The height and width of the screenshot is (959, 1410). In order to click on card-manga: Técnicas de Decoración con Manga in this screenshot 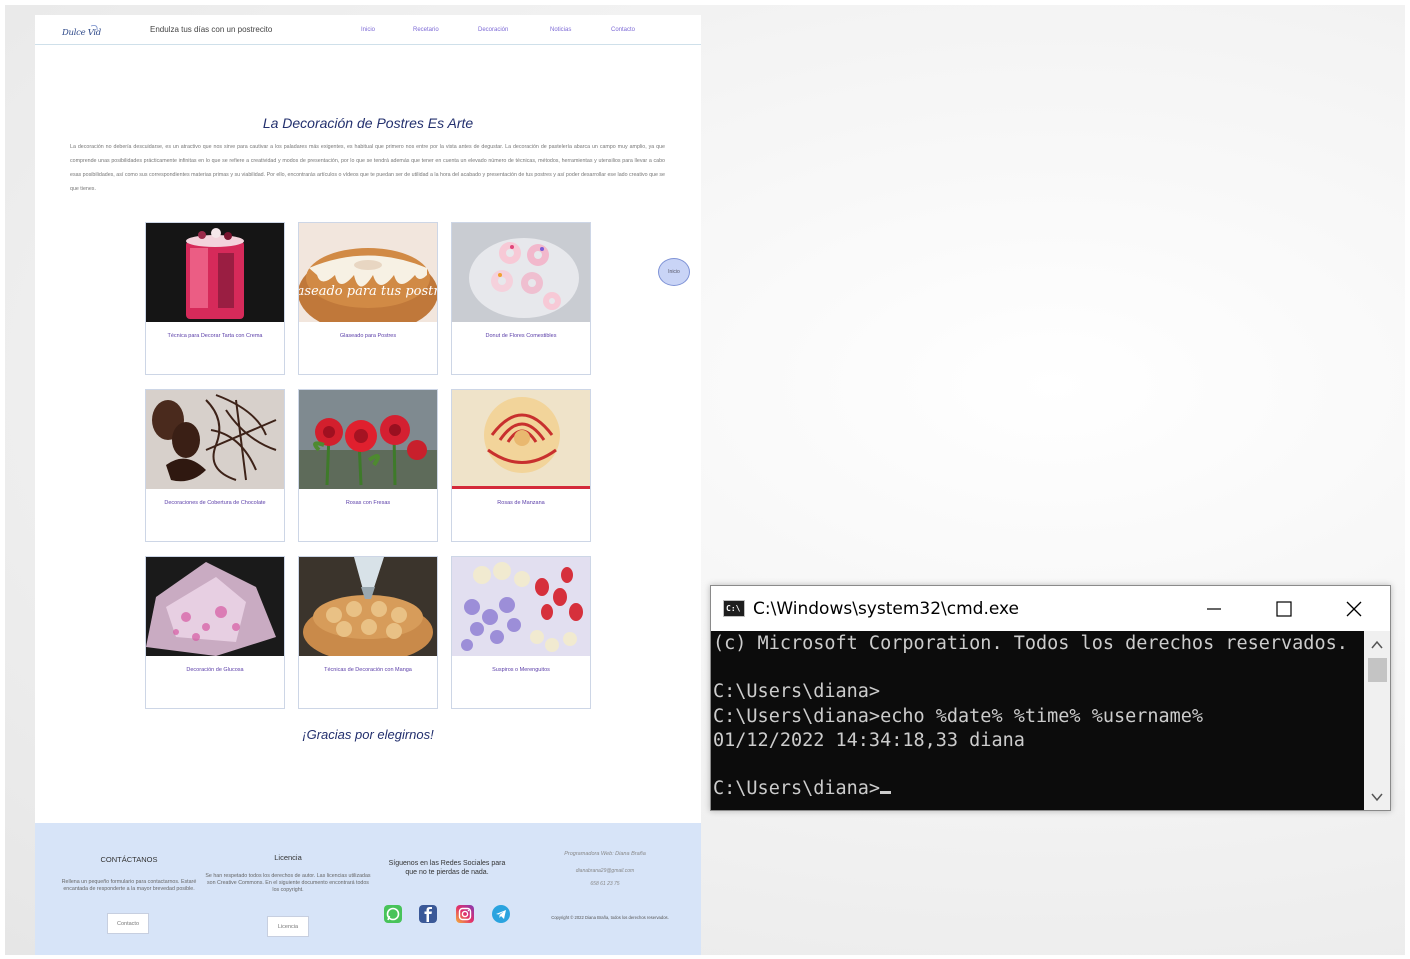, I will do `click(368, 632)`.